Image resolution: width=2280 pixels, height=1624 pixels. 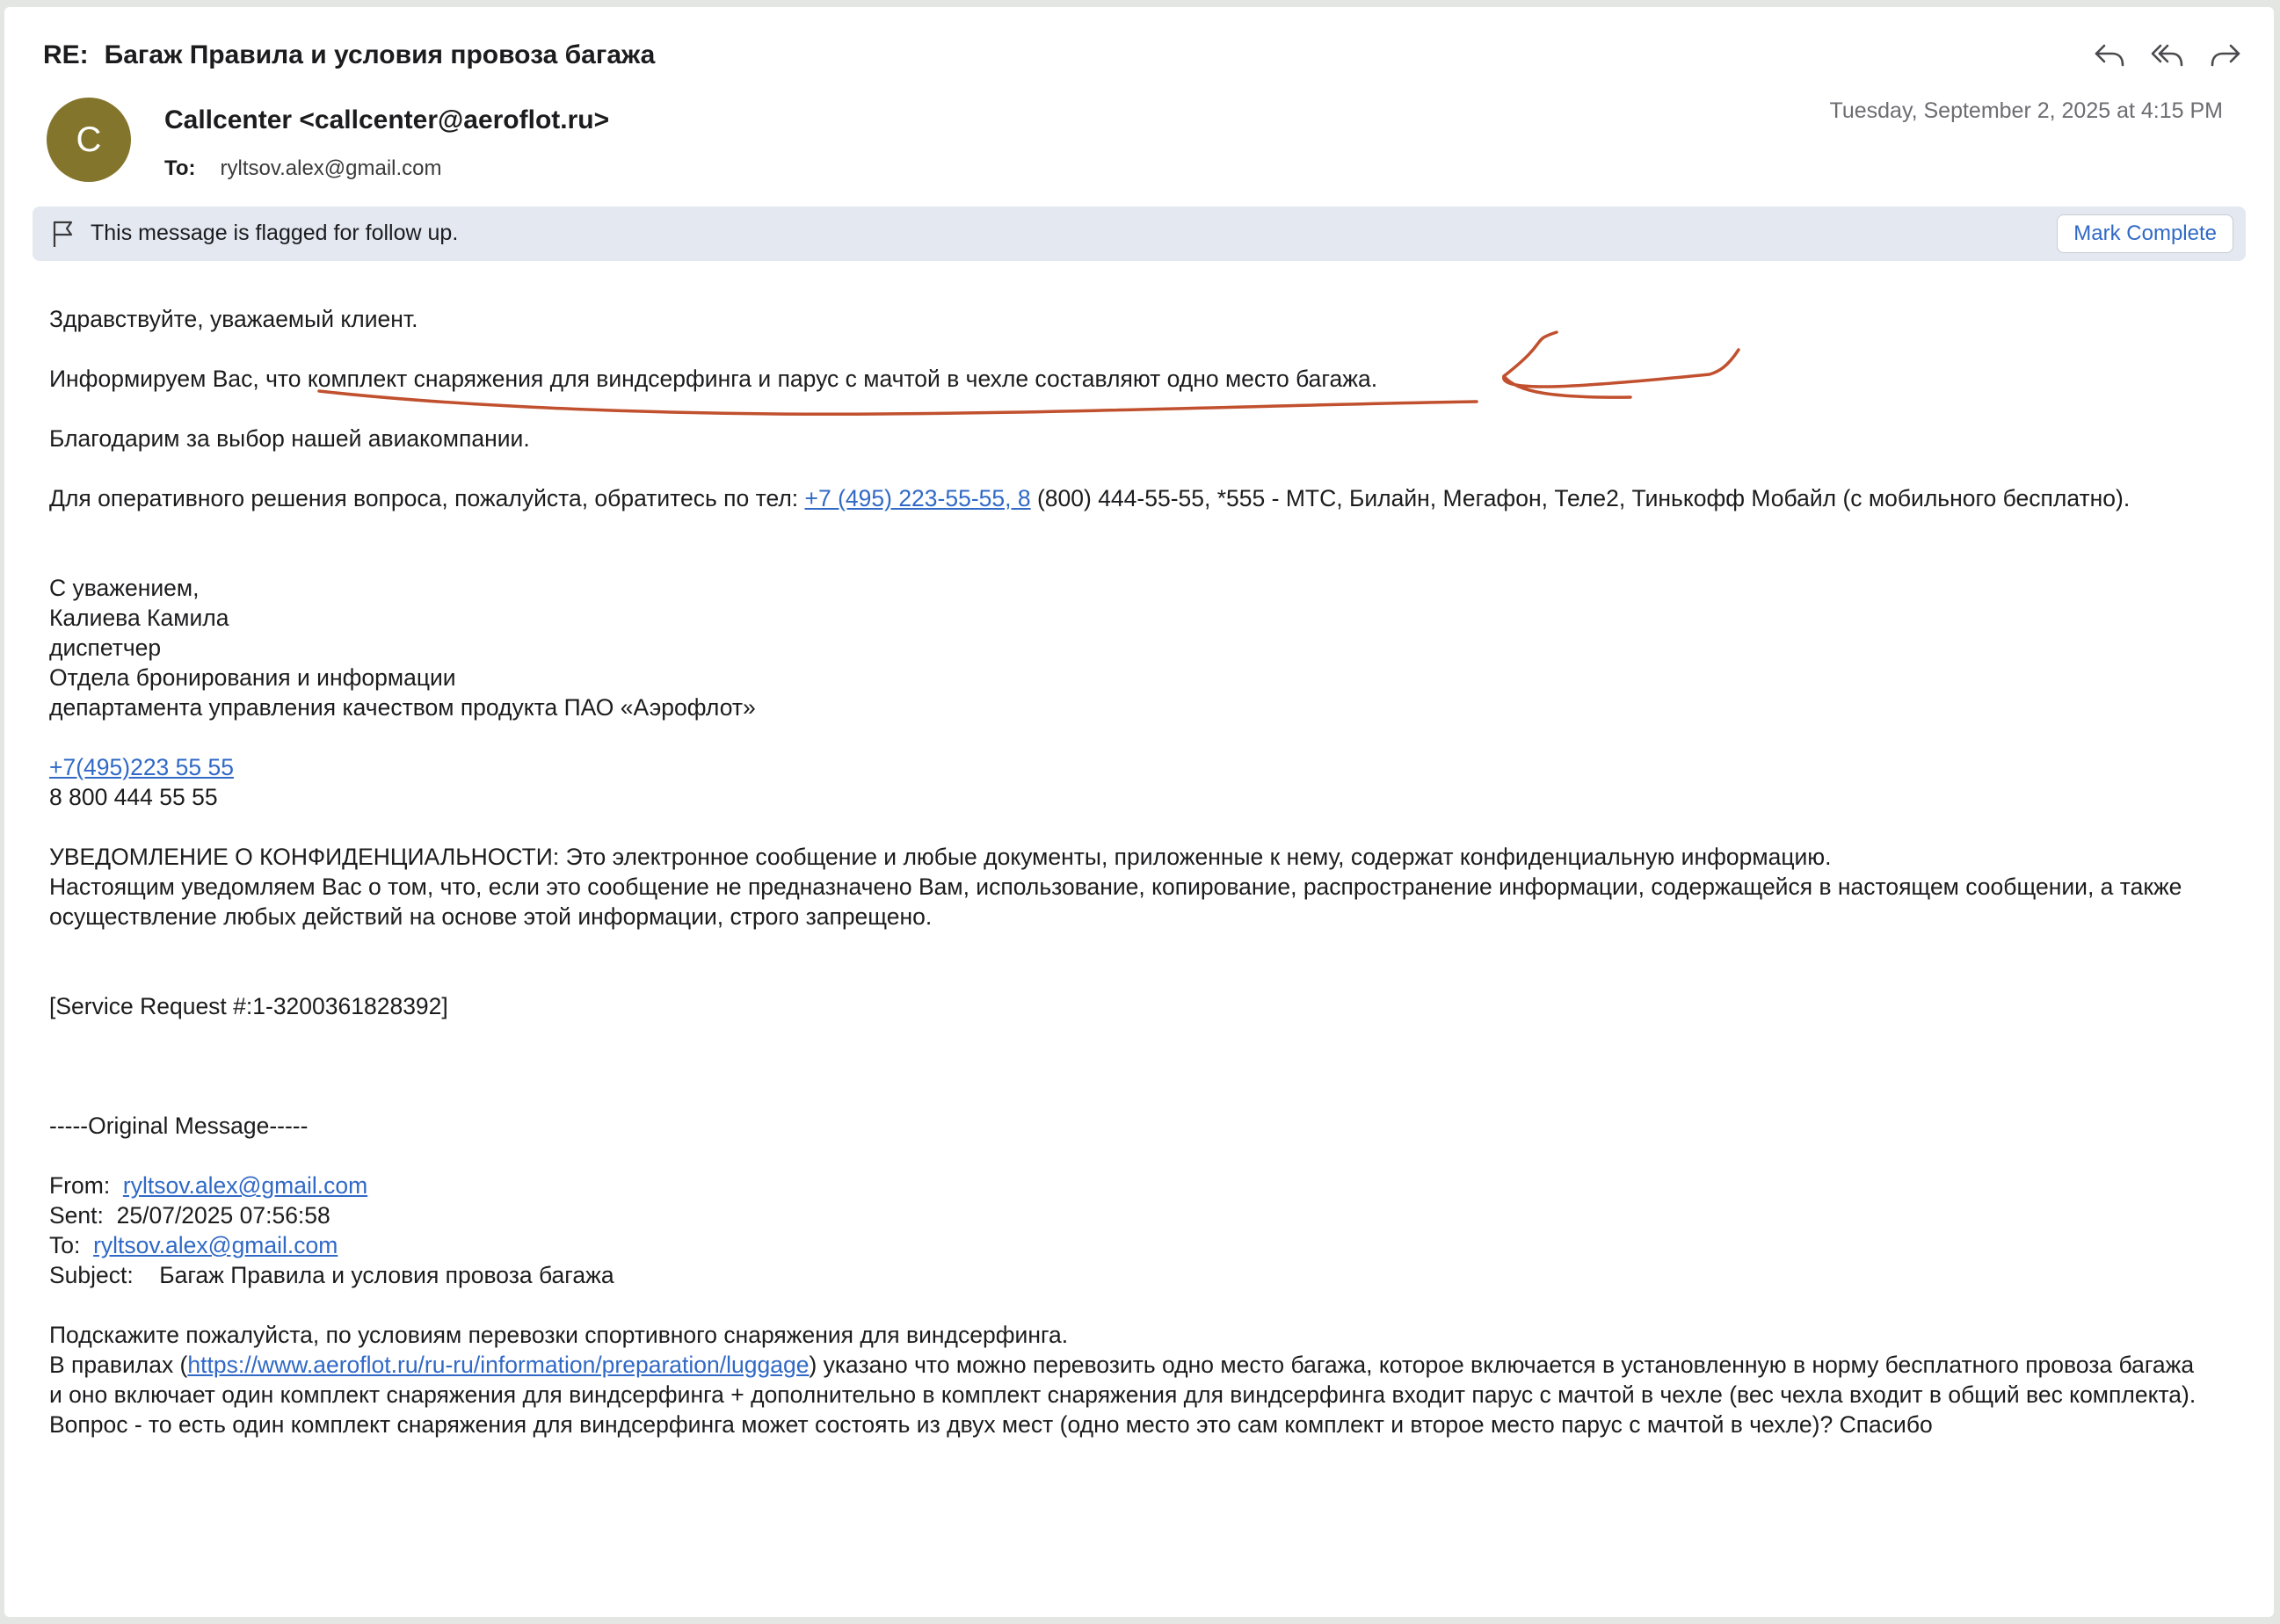 I want to click on service-request: [Service Request #:1-3200361828392], so click(x=249, y=1006).